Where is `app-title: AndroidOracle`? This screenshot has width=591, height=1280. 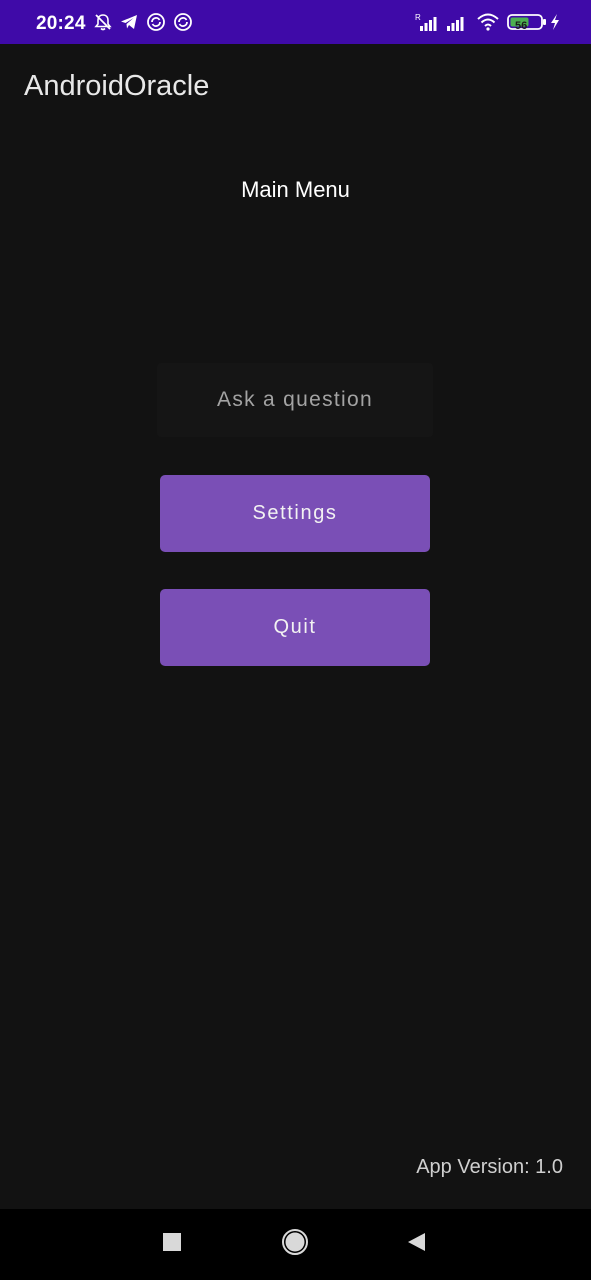 app-title: AndroidOracle is located at coordinates (117, 86).